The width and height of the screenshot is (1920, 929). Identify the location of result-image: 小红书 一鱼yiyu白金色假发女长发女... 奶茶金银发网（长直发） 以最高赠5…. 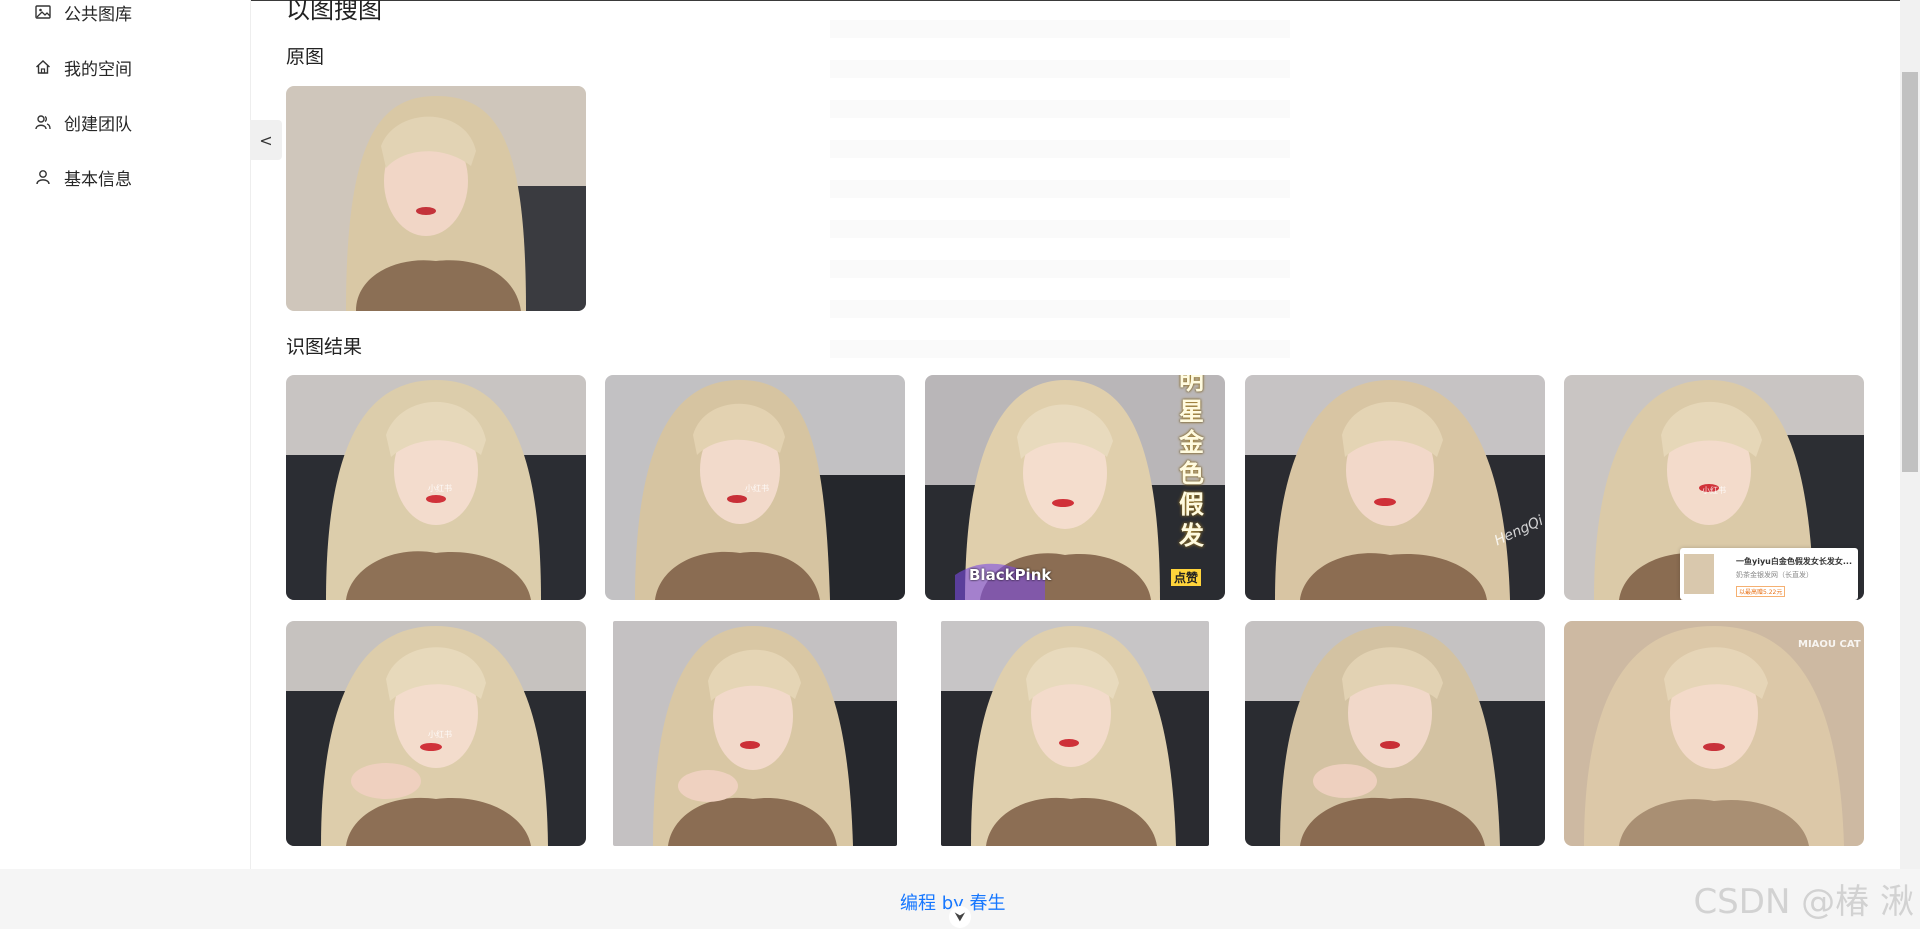
(1714, 487).